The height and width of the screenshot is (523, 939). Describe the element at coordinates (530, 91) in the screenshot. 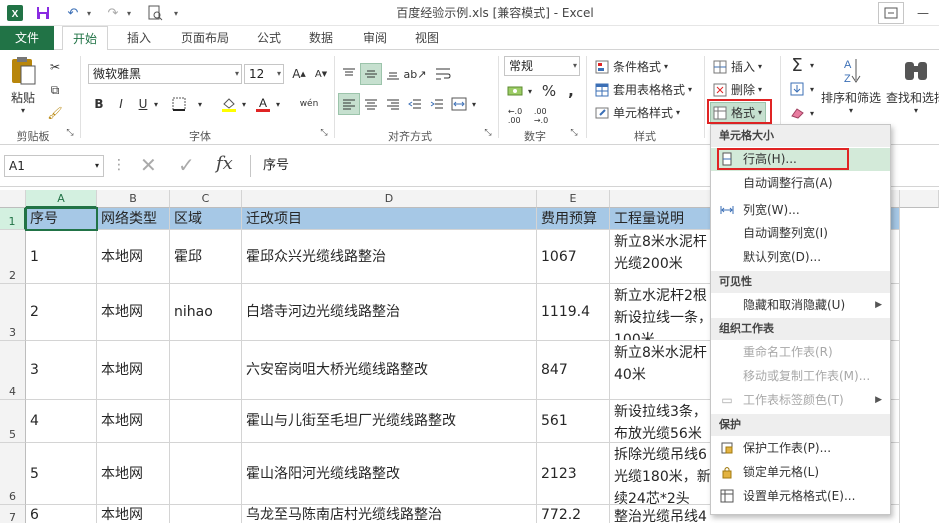

I see `currency-dropdown-icon: ▾` at that location.